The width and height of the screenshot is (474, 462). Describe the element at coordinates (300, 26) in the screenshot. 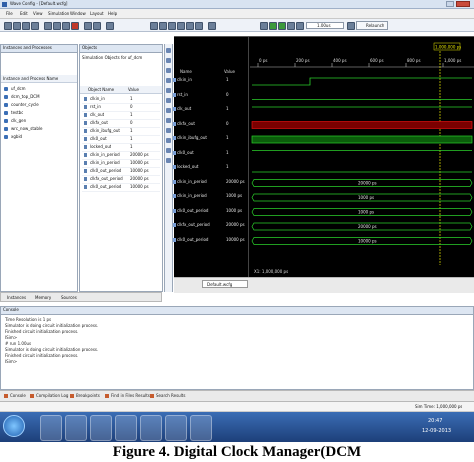

I see `pause-icon` at that location.